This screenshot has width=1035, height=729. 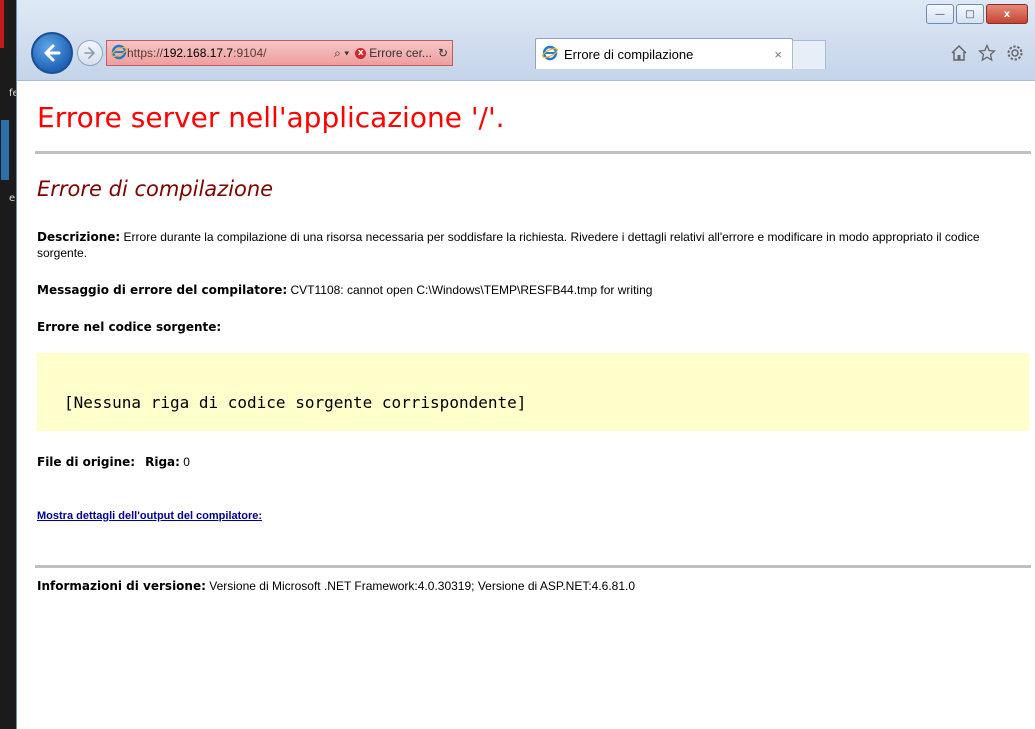 I want to click on home-icon, so click(x=959, y=55).